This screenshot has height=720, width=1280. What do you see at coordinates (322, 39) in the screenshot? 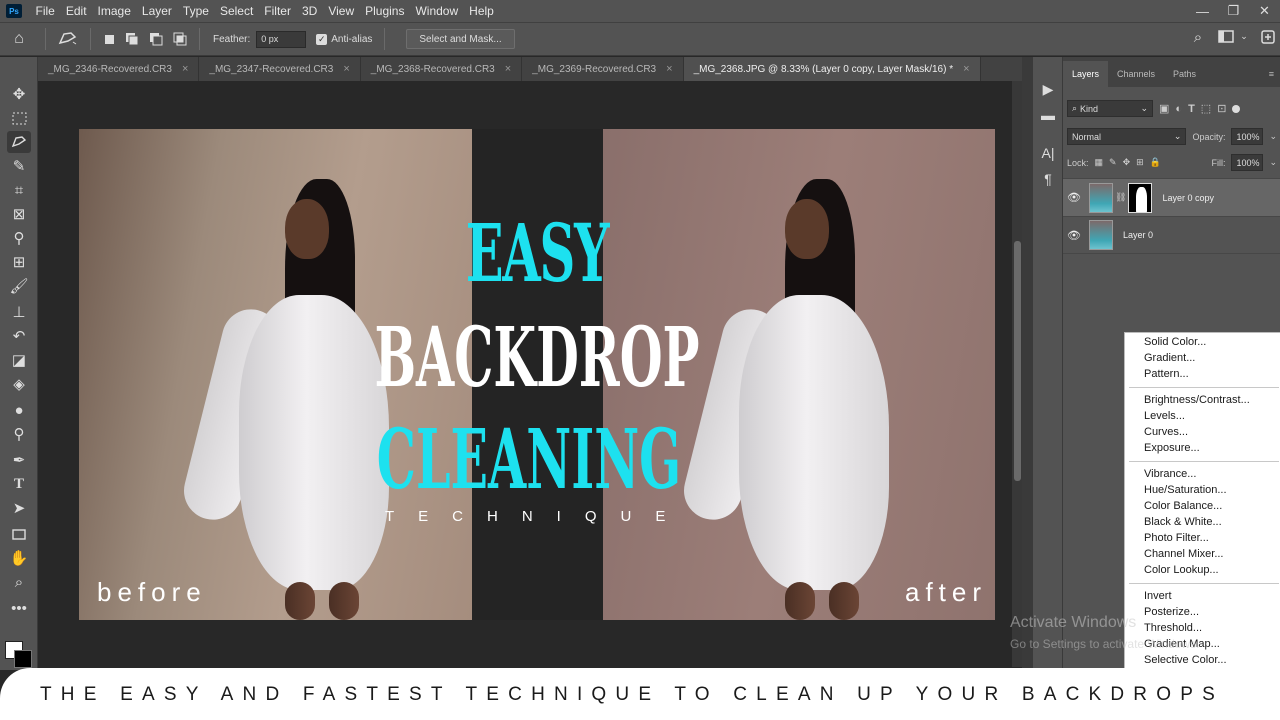
I see `antialias-checkbox: ✓` at bounding box center [322, 39].